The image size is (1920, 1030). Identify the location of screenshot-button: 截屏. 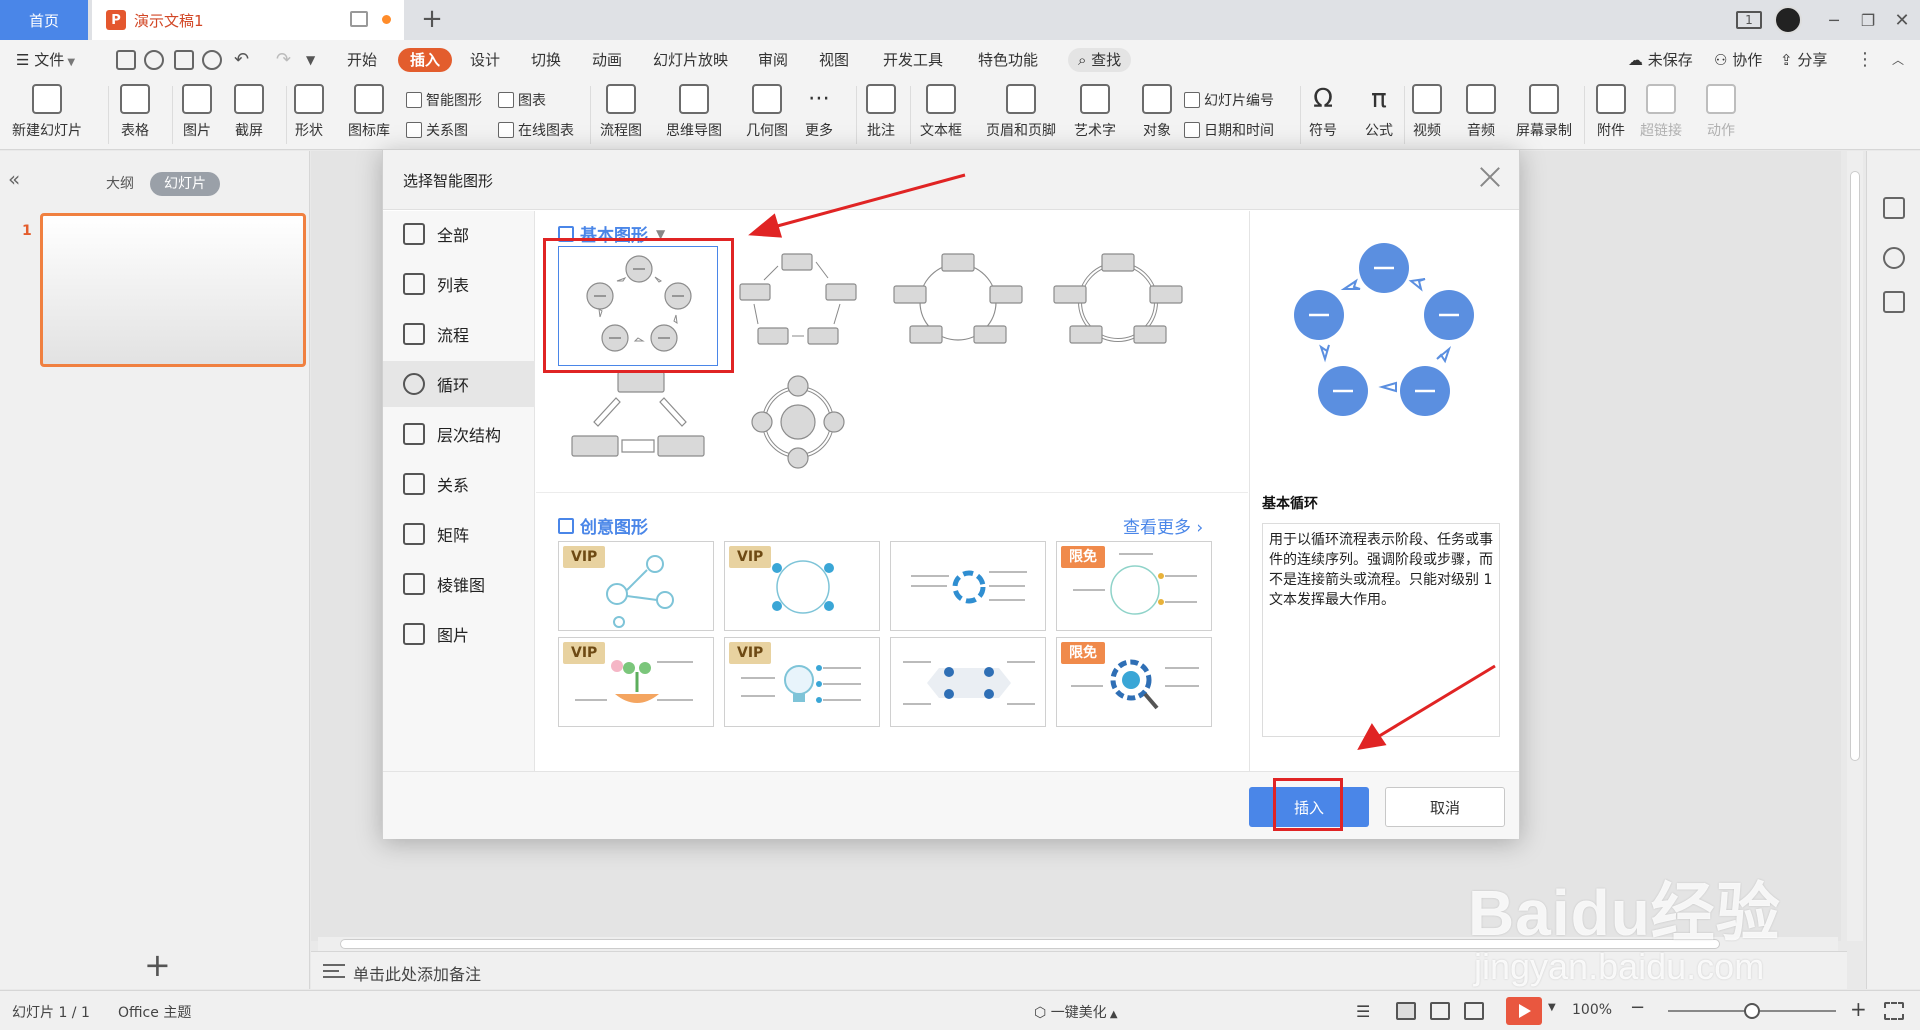
(249, 112).